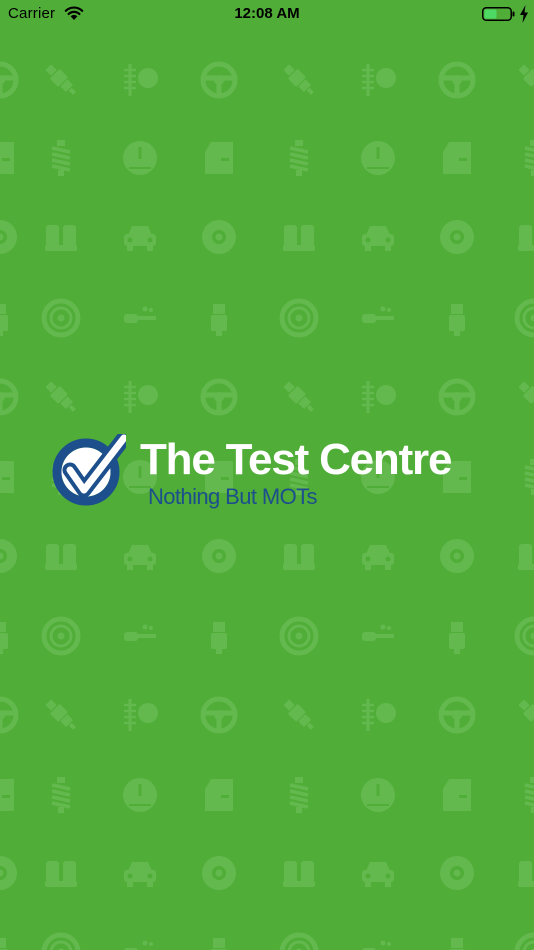 The width and height of the screenshot is (534, 950). Describe the element at coordinates (296, 459) in the screenshot. I see `brand-name: The Test Centre` at that location.